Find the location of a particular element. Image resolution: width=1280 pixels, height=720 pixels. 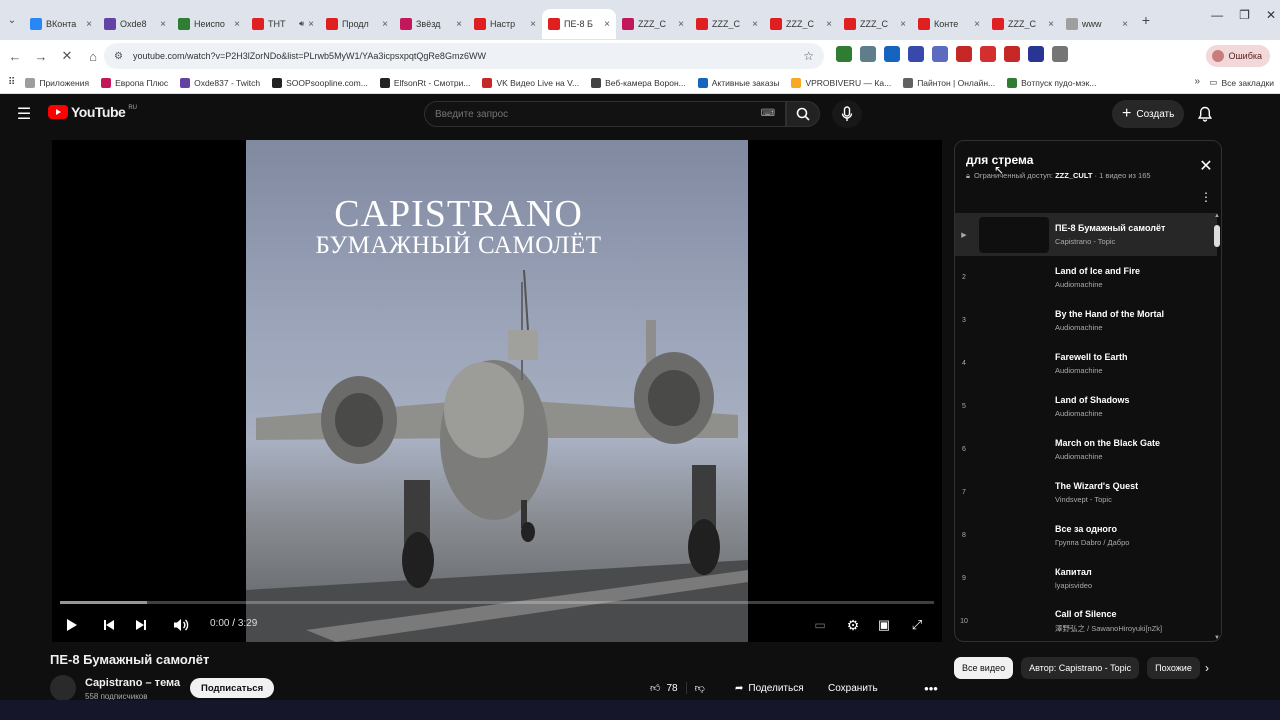

voice-search-button is located at coordinates (847, 114).